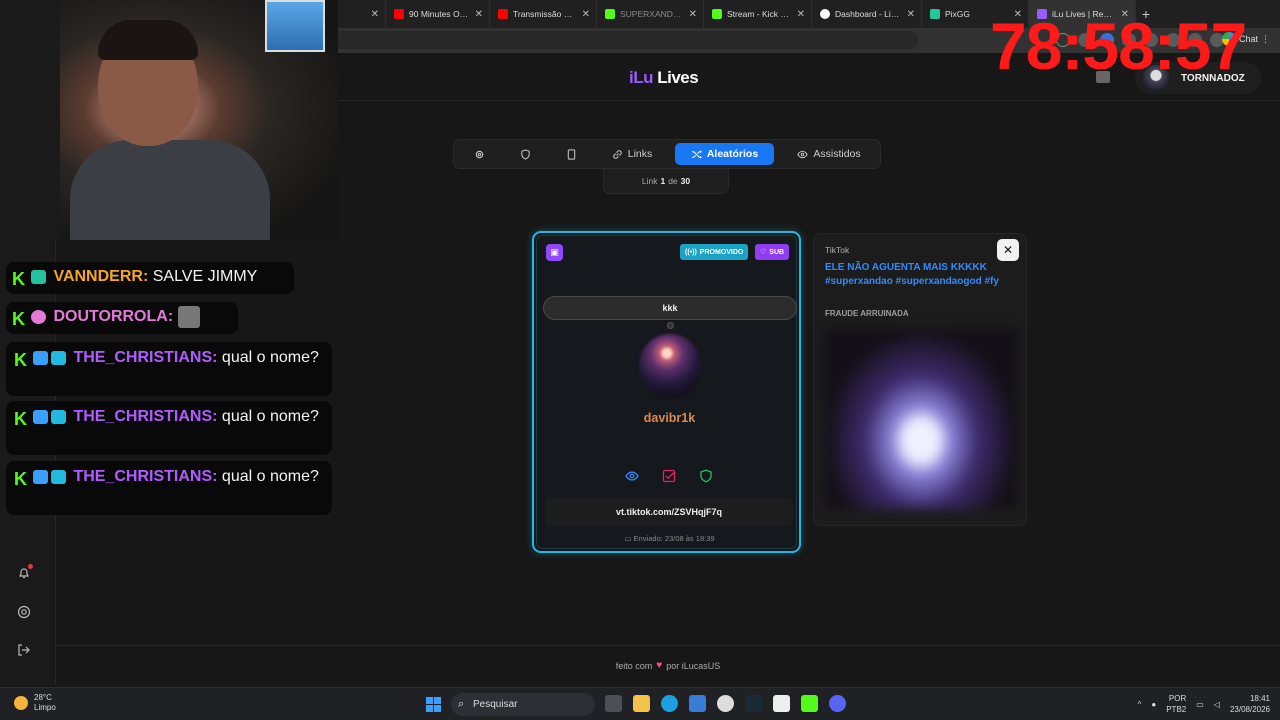  What do you see at coordinates (669, 476) in the screenshot?
I see `check-square-icon` at bounding box center [669, 476].